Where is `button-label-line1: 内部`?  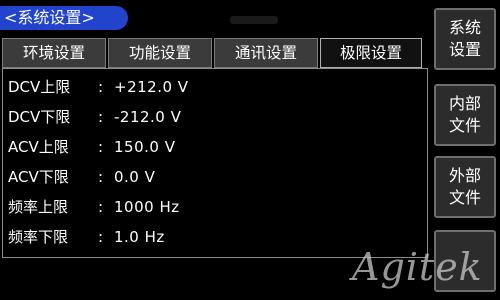 button-label-line1: 内部 is located at coordinates (464, 103).